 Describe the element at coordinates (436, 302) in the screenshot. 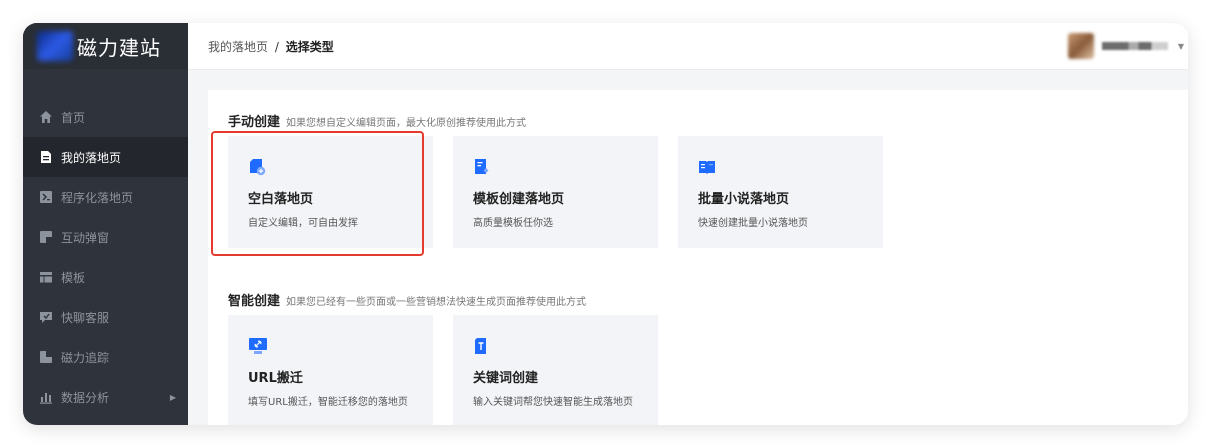

I see `section-description: 如果您已经有一些页面或一些营销想法快速生成页面推荐使用此方式` at that location.